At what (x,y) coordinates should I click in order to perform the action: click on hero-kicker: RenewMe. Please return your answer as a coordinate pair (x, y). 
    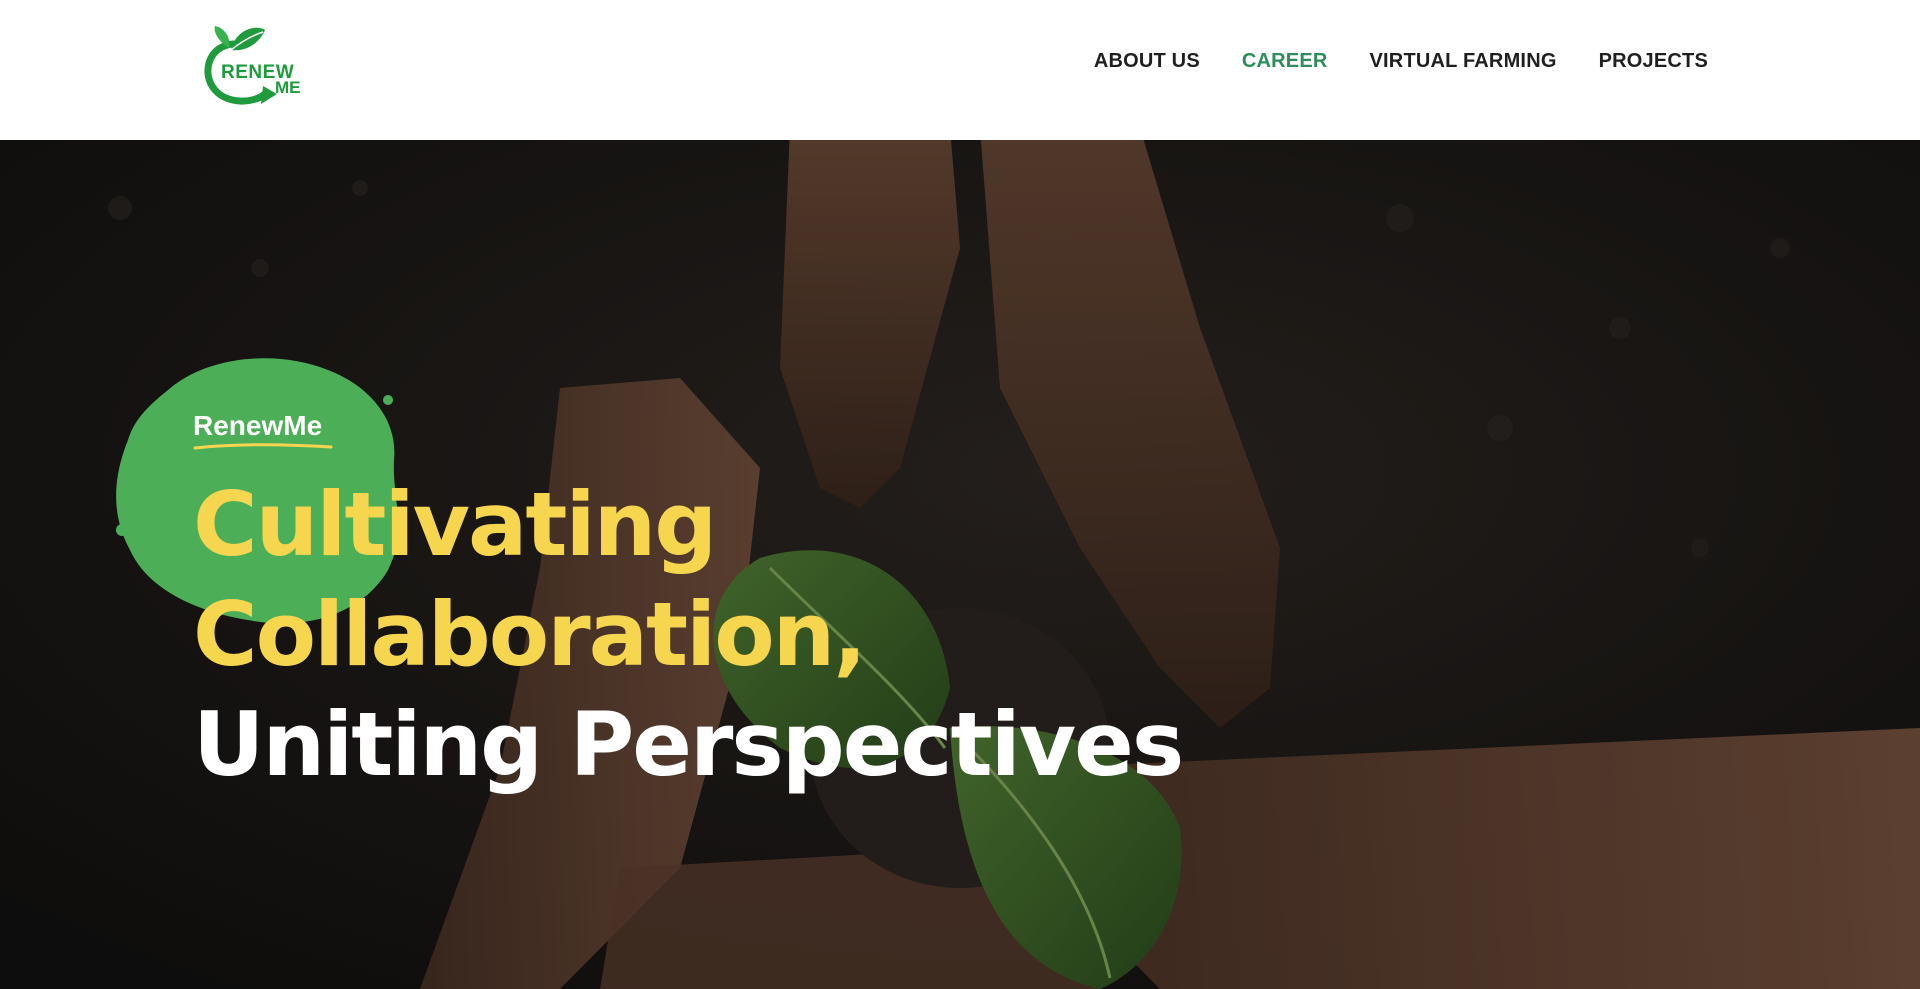
    Looking at the image, I should click on (258, 425).